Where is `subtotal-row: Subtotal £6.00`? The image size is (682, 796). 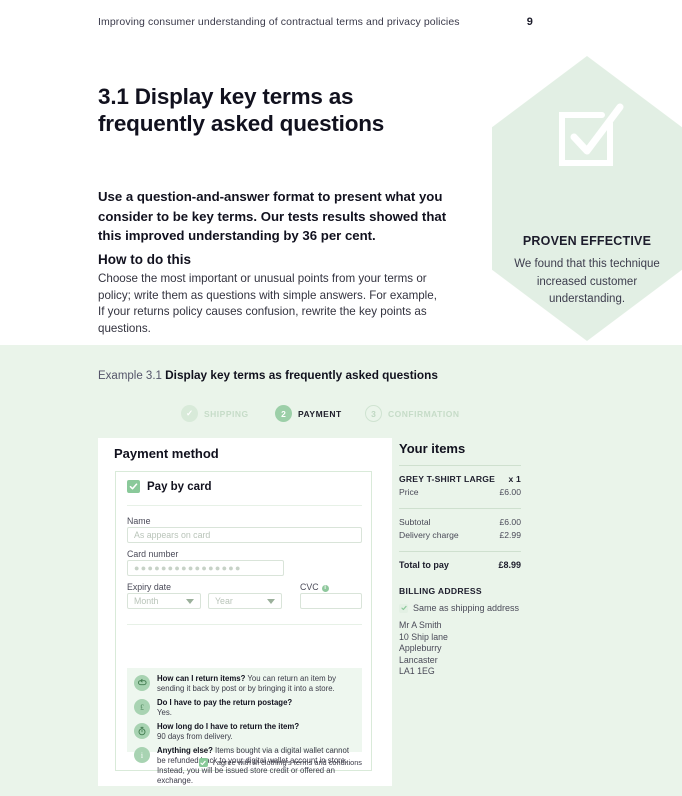 subtotal-row: Subtotal £6.00 is located at coordinates (460, 522).